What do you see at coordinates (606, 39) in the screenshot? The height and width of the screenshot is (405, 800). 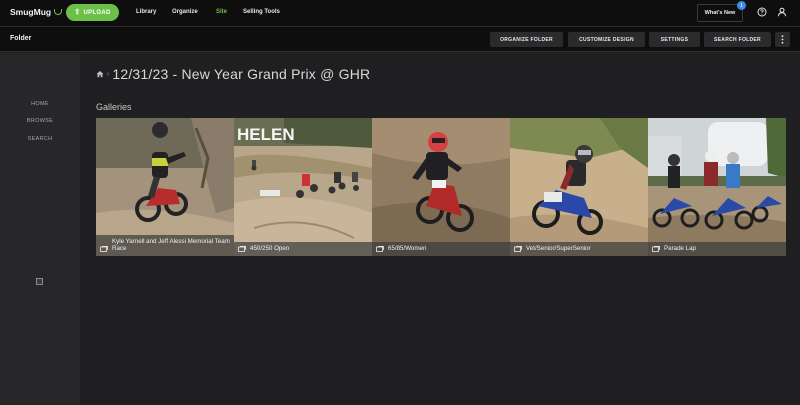 I see `customize-design-button: CUSTOMIZE DESIGN` at bounding box center [606, 39].